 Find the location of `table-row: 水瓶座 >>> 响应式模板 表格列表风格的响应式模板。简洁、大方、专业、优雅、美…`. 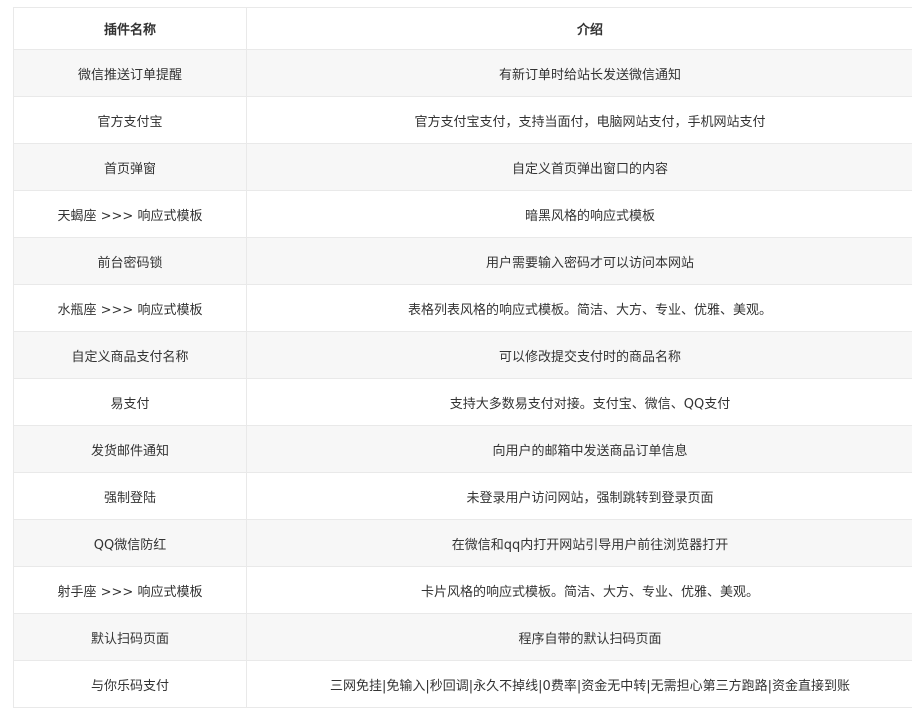

table-row: 水瓶座 >>> 响应式模板 表格列表风格的响应式模板。简洁、大方、专业、优雅、美… is located at coordinates (462, 308).